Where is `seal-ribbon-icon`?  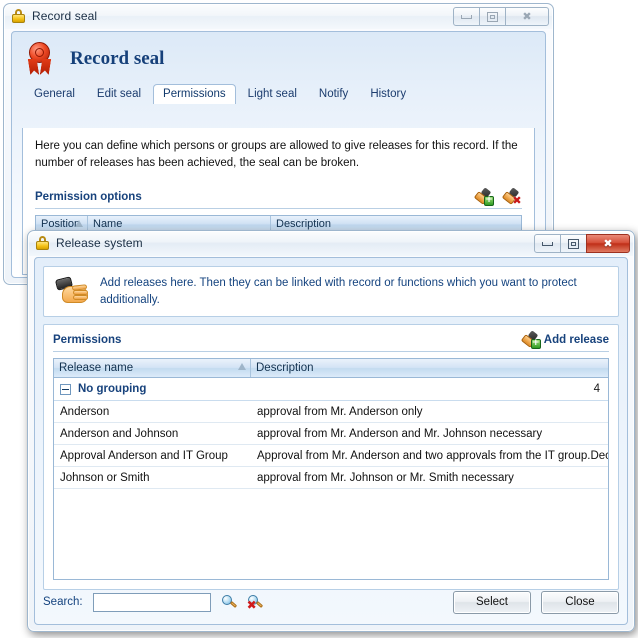 seal-ribbon-icon is located at coordinates (39, 59).